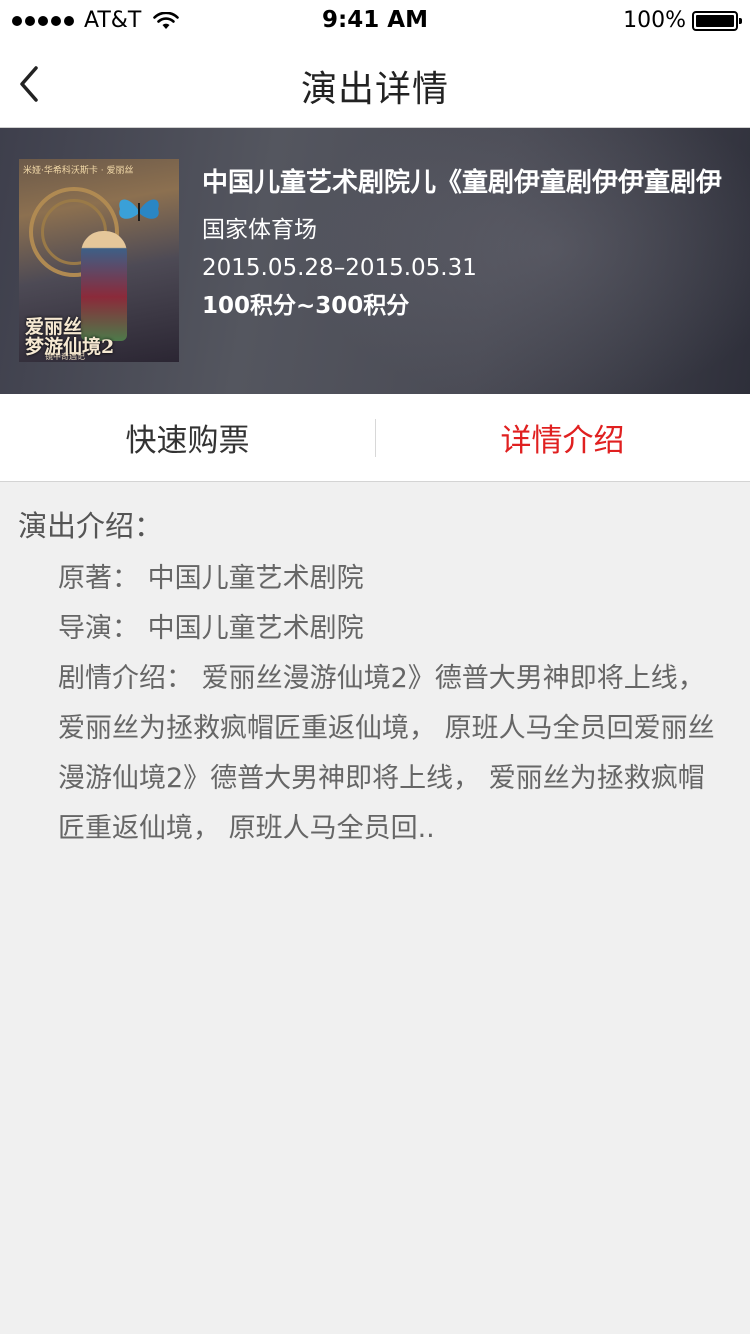 The height and width of the screenshot is (1334, 750). What do you see at coordinates (562, 437) in the screenshot?
I see `tab-details: 详情介绍` at bounding box center [562, 437].